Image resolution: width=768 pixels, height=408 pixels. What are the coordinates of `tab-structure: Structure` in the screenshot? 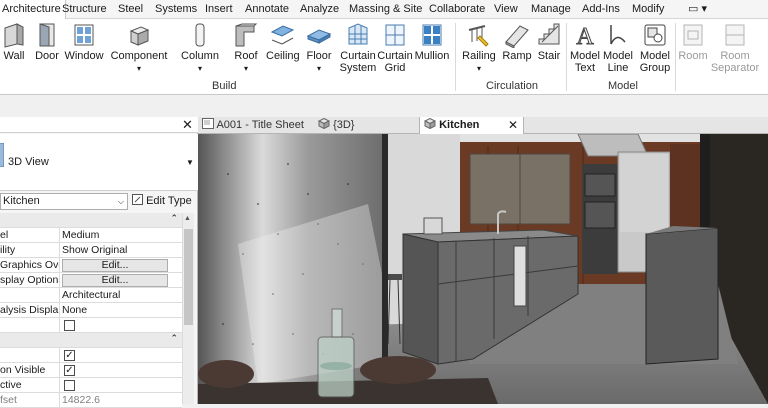 It's located at (84, 9).